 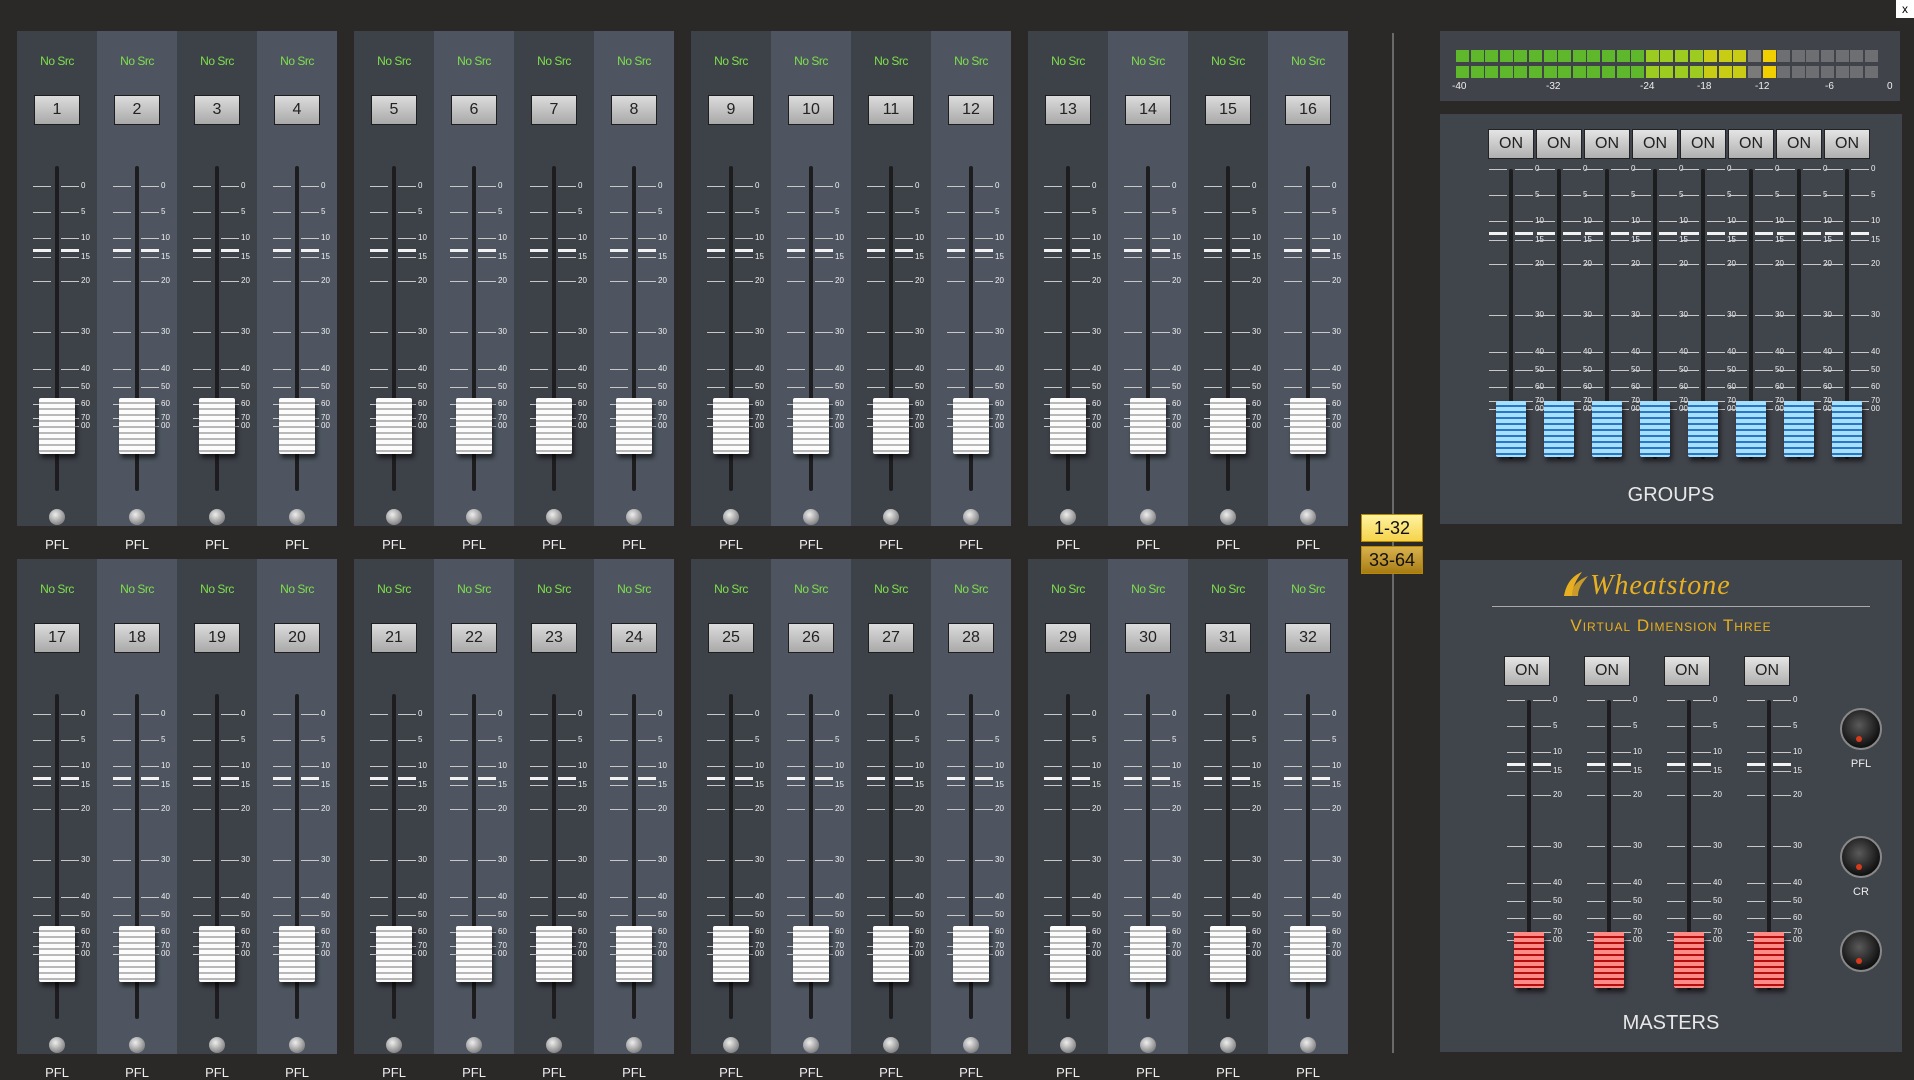 I want to click on channel-button: 7, so click(x=554, y=110).